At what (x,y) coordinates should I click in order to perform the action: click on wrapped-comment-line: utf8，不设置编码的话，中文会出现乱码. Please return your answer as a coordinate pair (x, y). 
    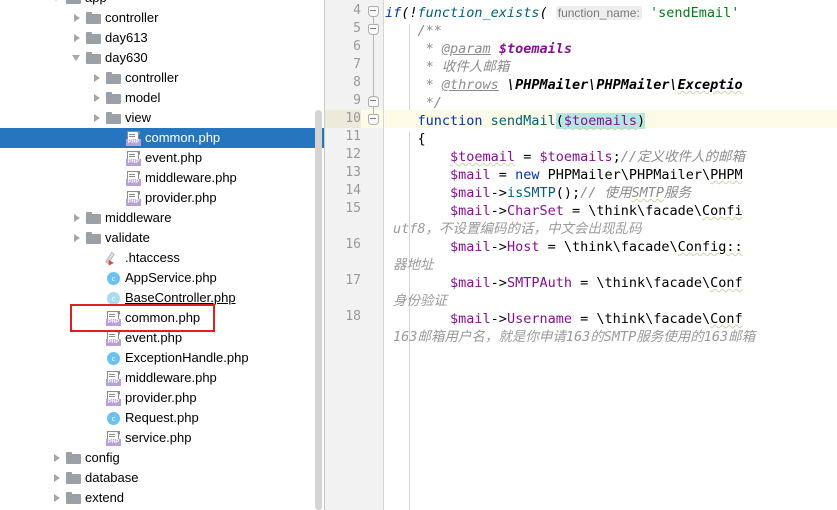
    Looking at the image, I should click on (517, 229).